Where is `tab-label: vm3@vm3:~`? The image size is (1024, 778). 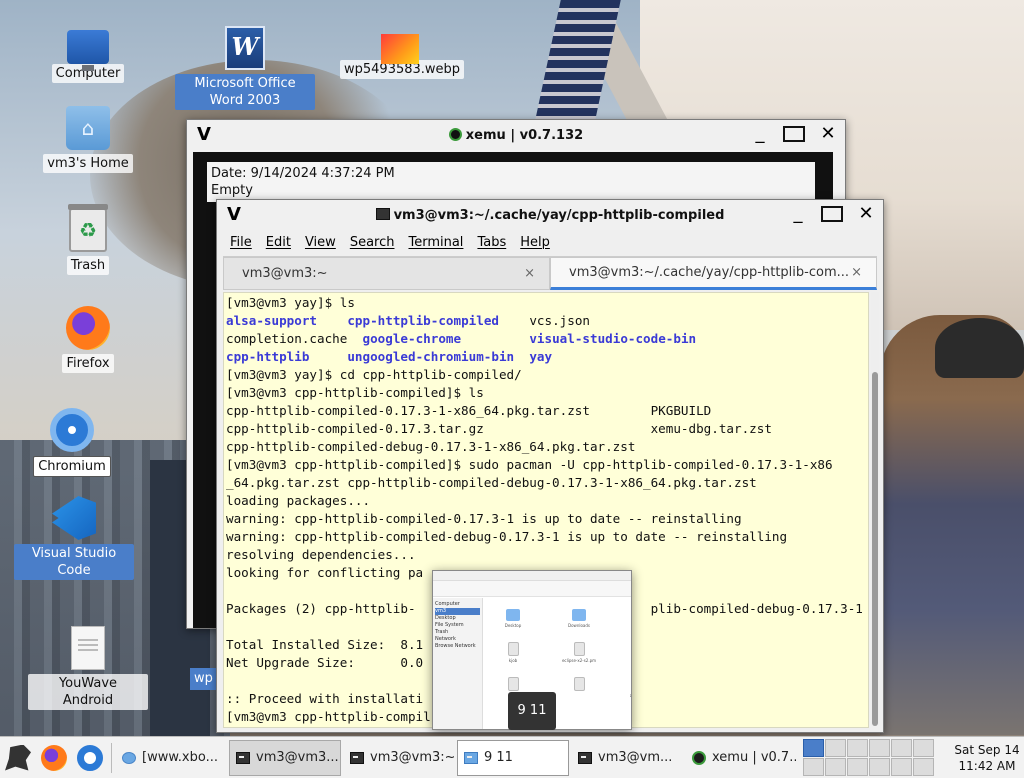
tab-label: vm3@vm3:~ is located at coordinates (285, 273).